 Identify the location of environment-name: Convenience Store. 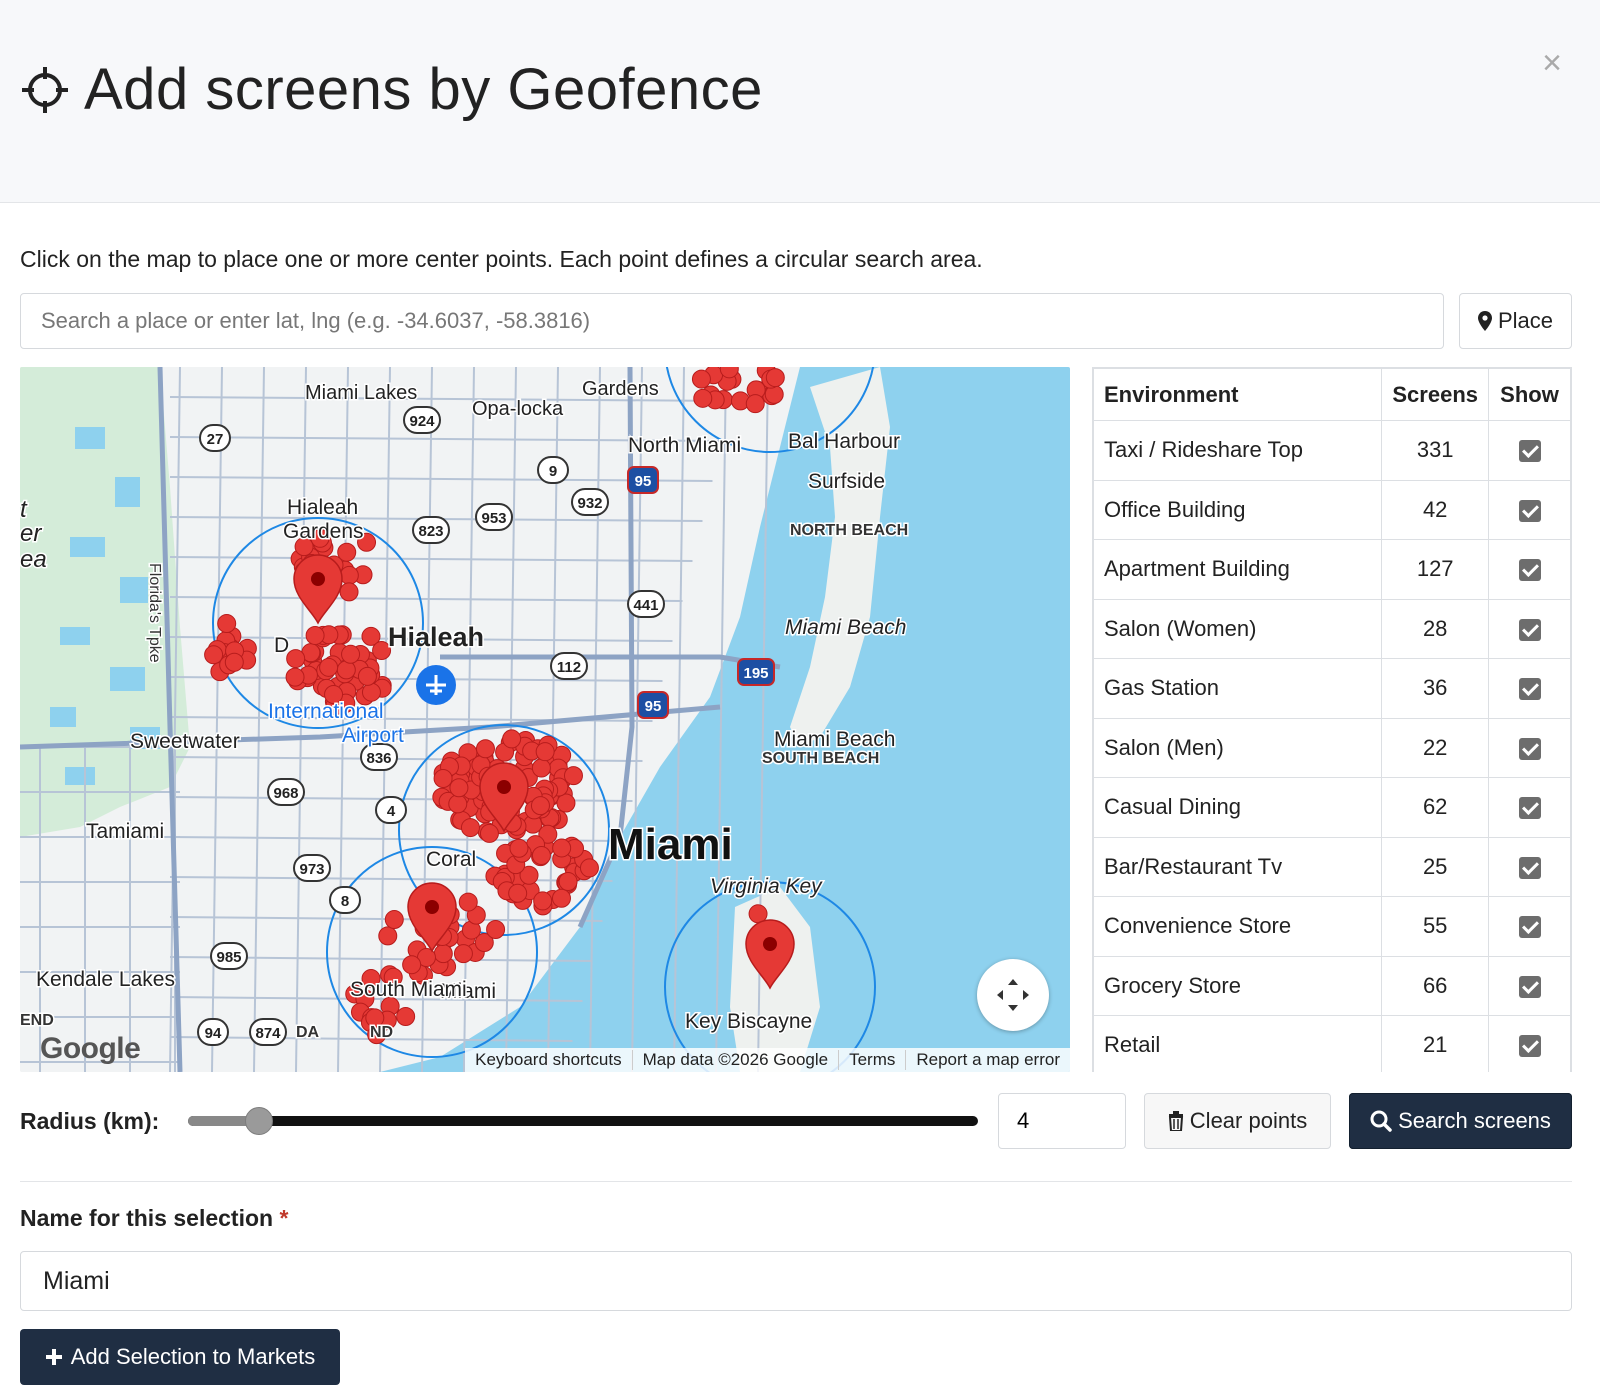
(1238, 926).